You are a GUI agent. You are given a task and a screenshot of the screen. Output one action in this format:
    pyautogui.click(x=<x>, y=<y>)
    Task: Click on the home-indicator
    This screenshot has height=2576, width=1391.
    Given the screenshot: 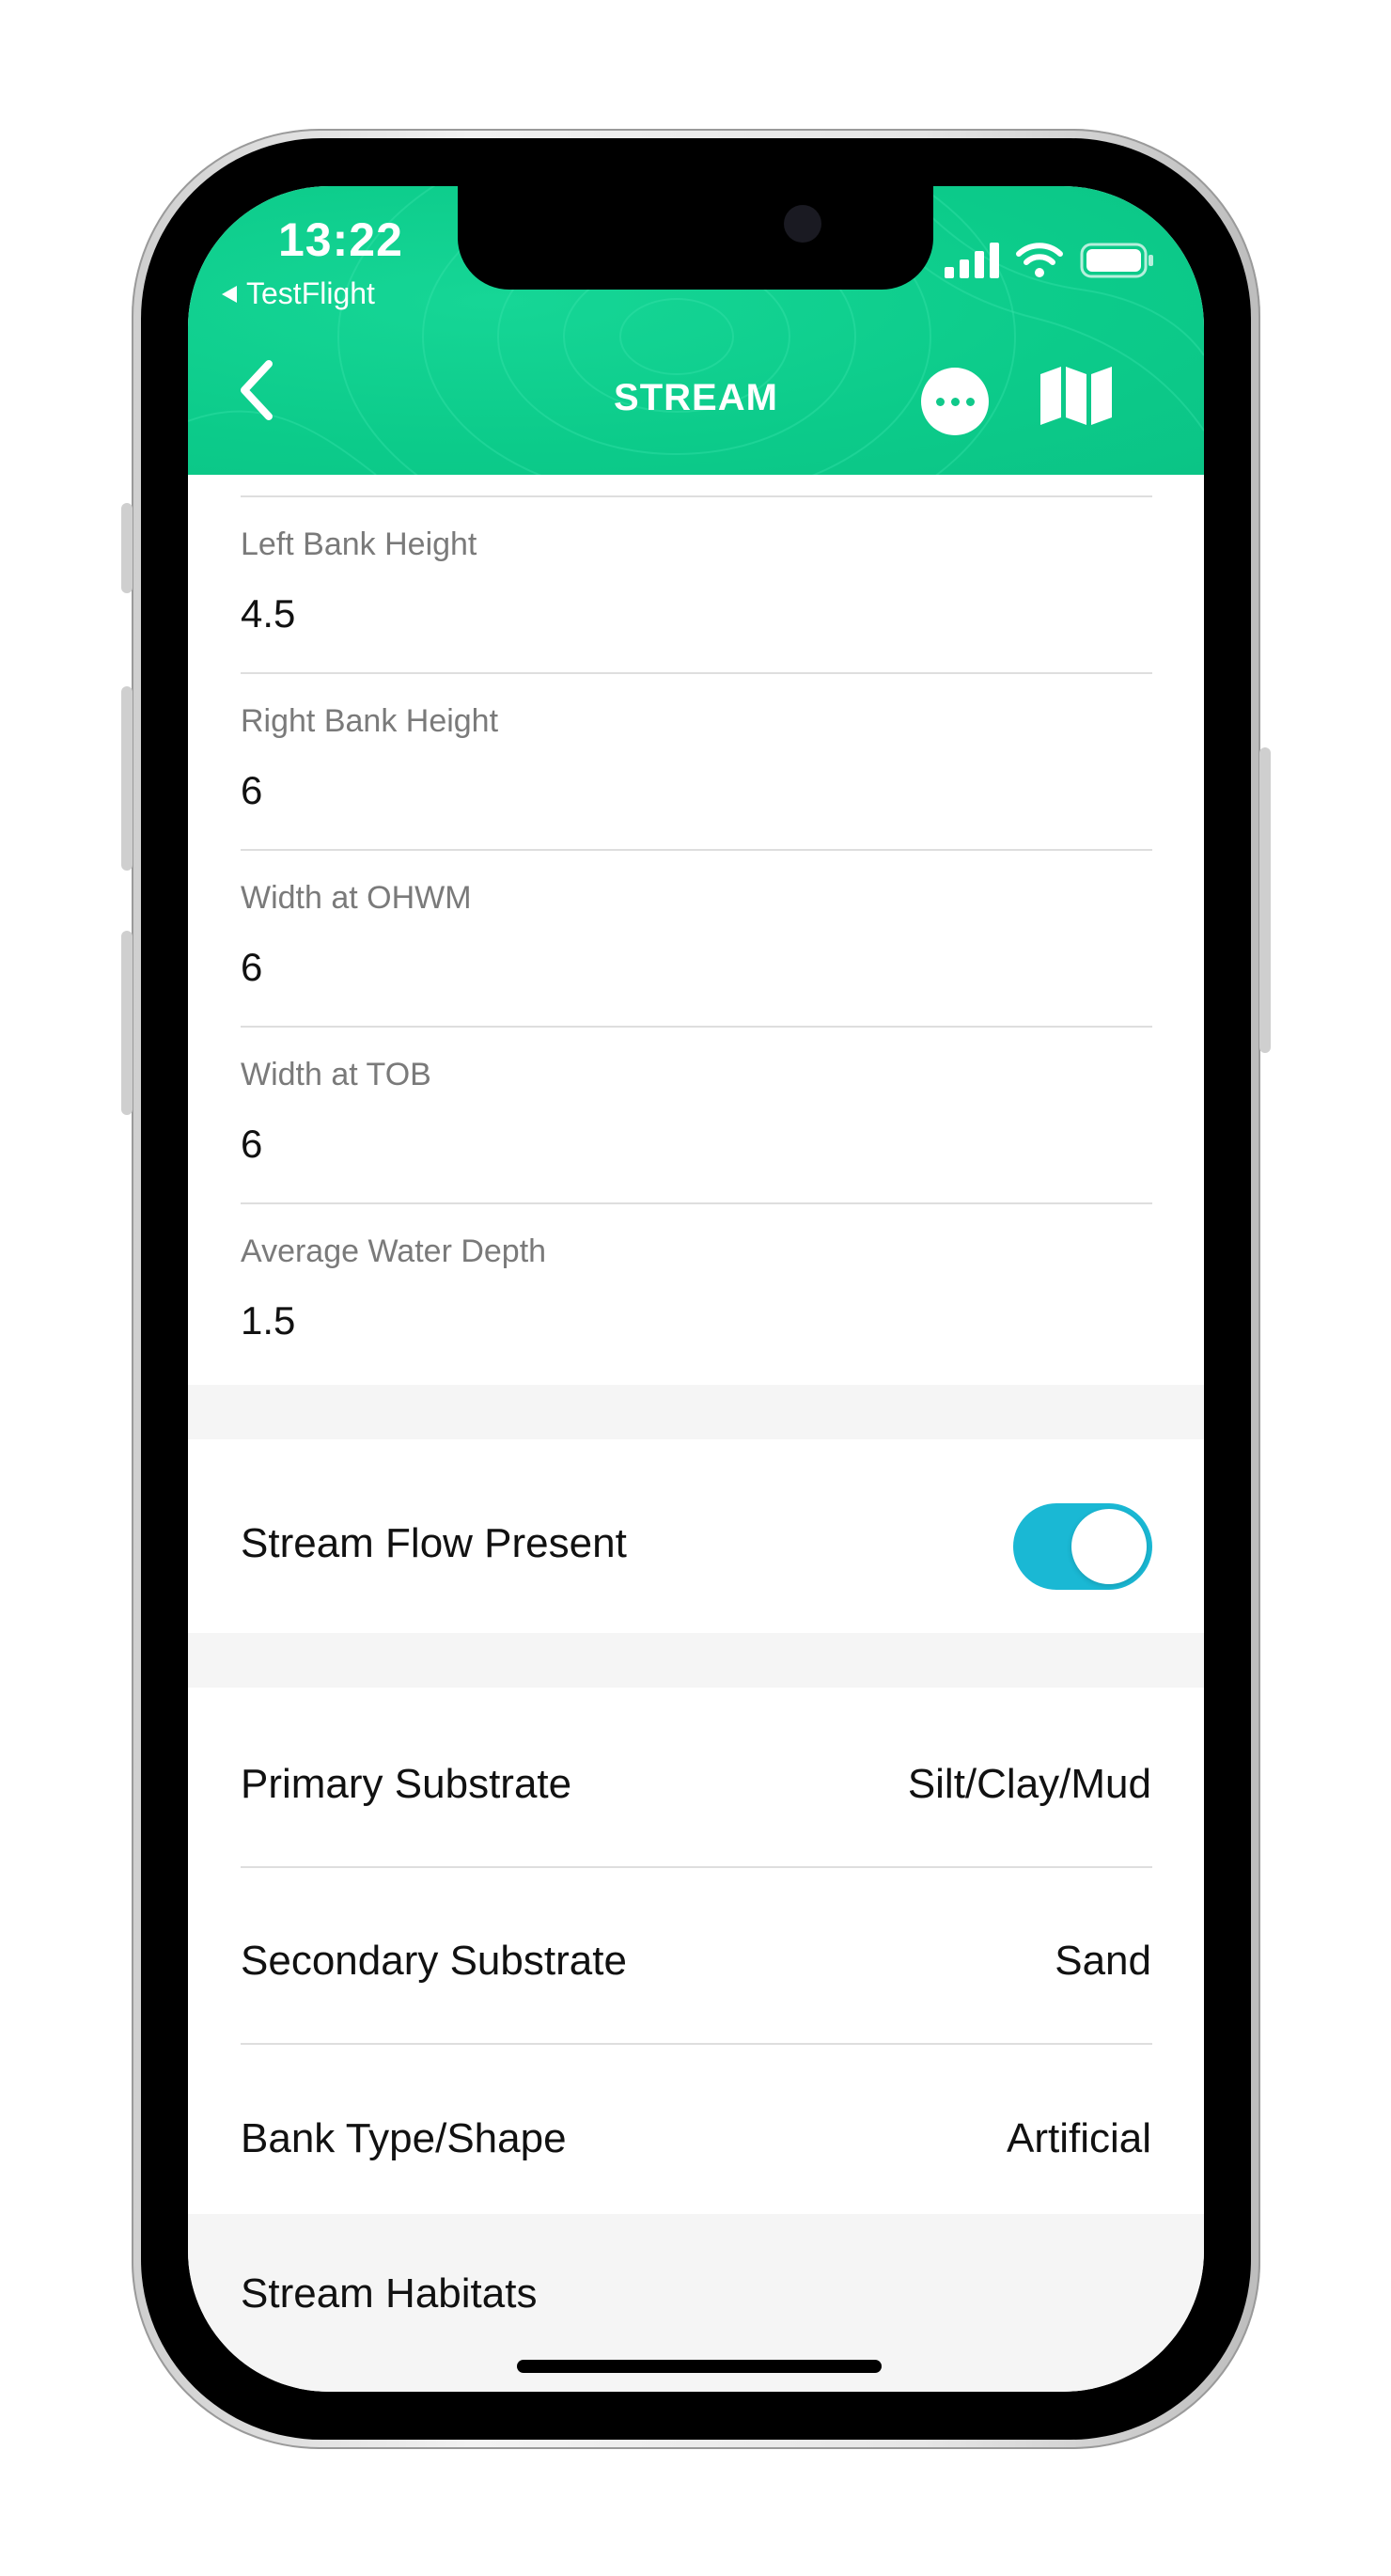 What is the action you would take?
    pyautogui.click(x=699, y=2367)
    